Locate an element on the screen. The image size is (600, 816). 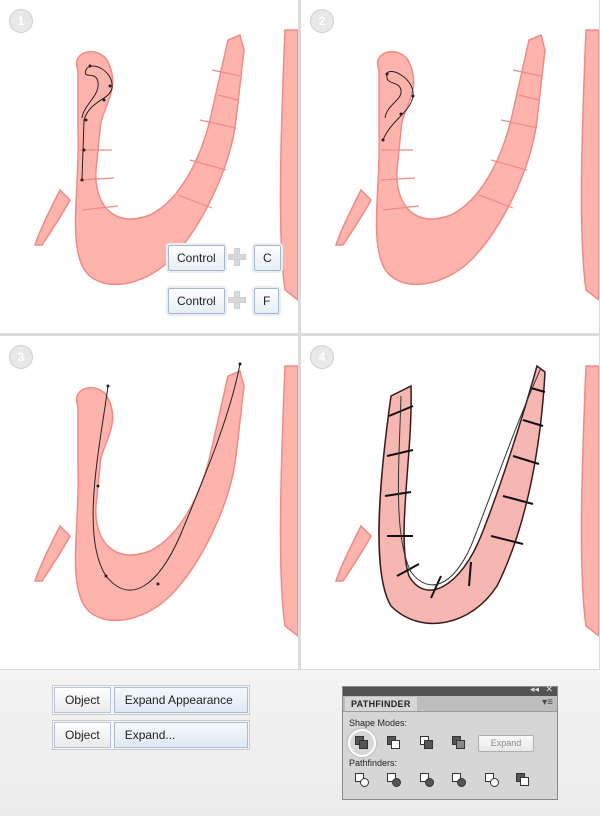
step-number-badge: 4 is located at coordinates (322, 357).